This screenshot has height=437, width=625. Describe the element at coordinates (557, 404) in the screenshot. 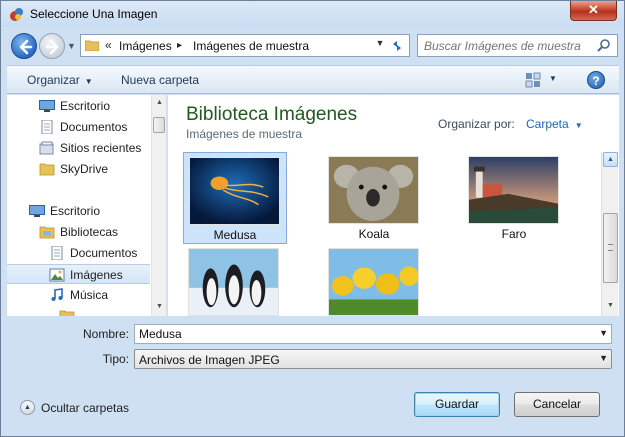

I see `cancel-button: Cancelar` at that location.